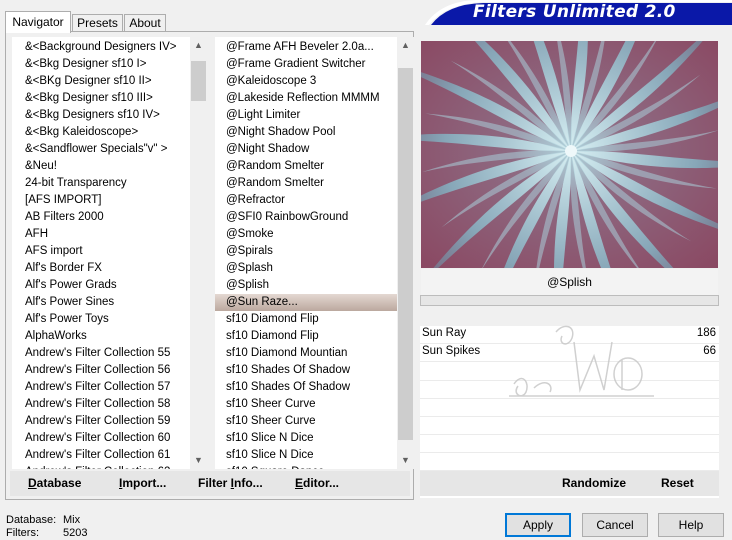  What do you see at coordinates (101, 166) in the screenshot?
I see `category-item: &Neu!` at bounding box center [101, 166].